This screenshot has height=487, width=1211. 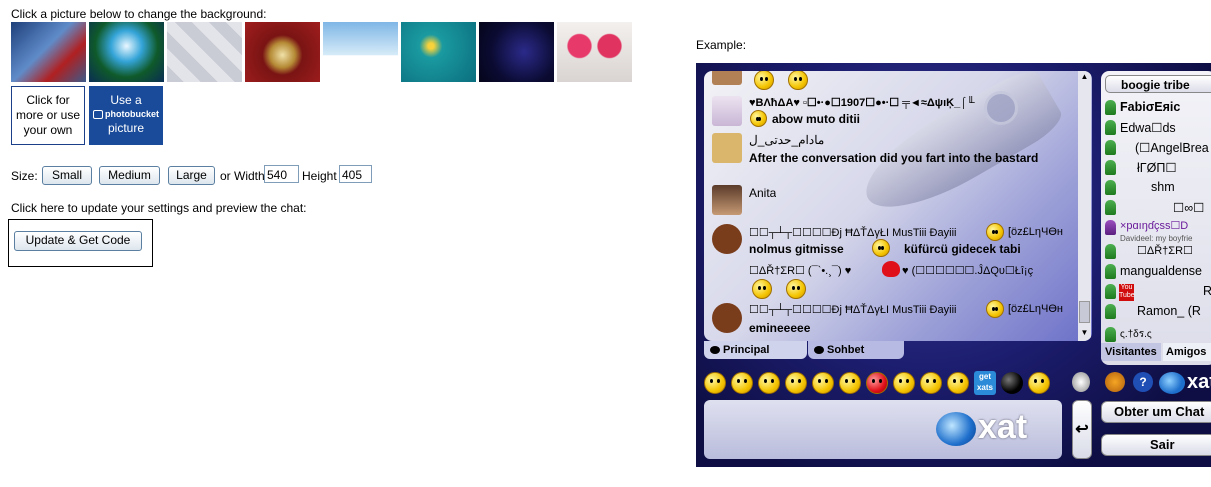 I want to click on smile-icon, so click(x=715, y=383).